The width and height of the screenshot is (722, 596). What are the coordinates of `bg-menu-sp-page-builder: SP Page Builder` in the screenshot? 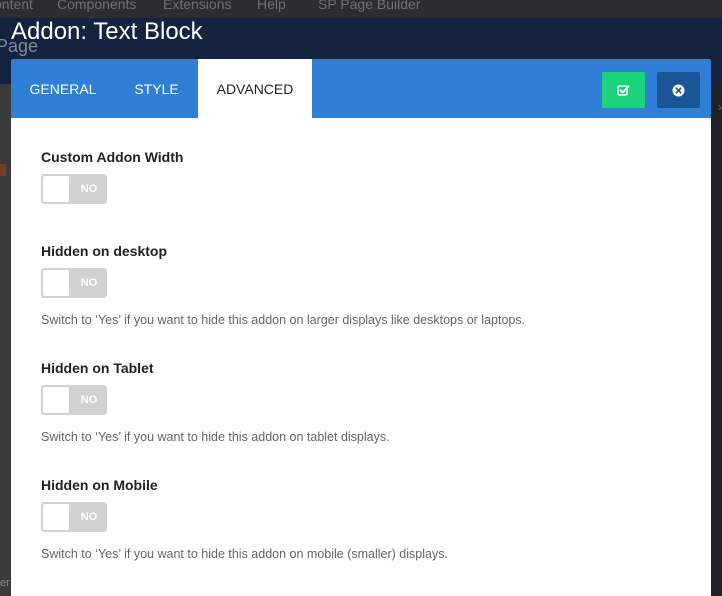 It's located at (369, 6).